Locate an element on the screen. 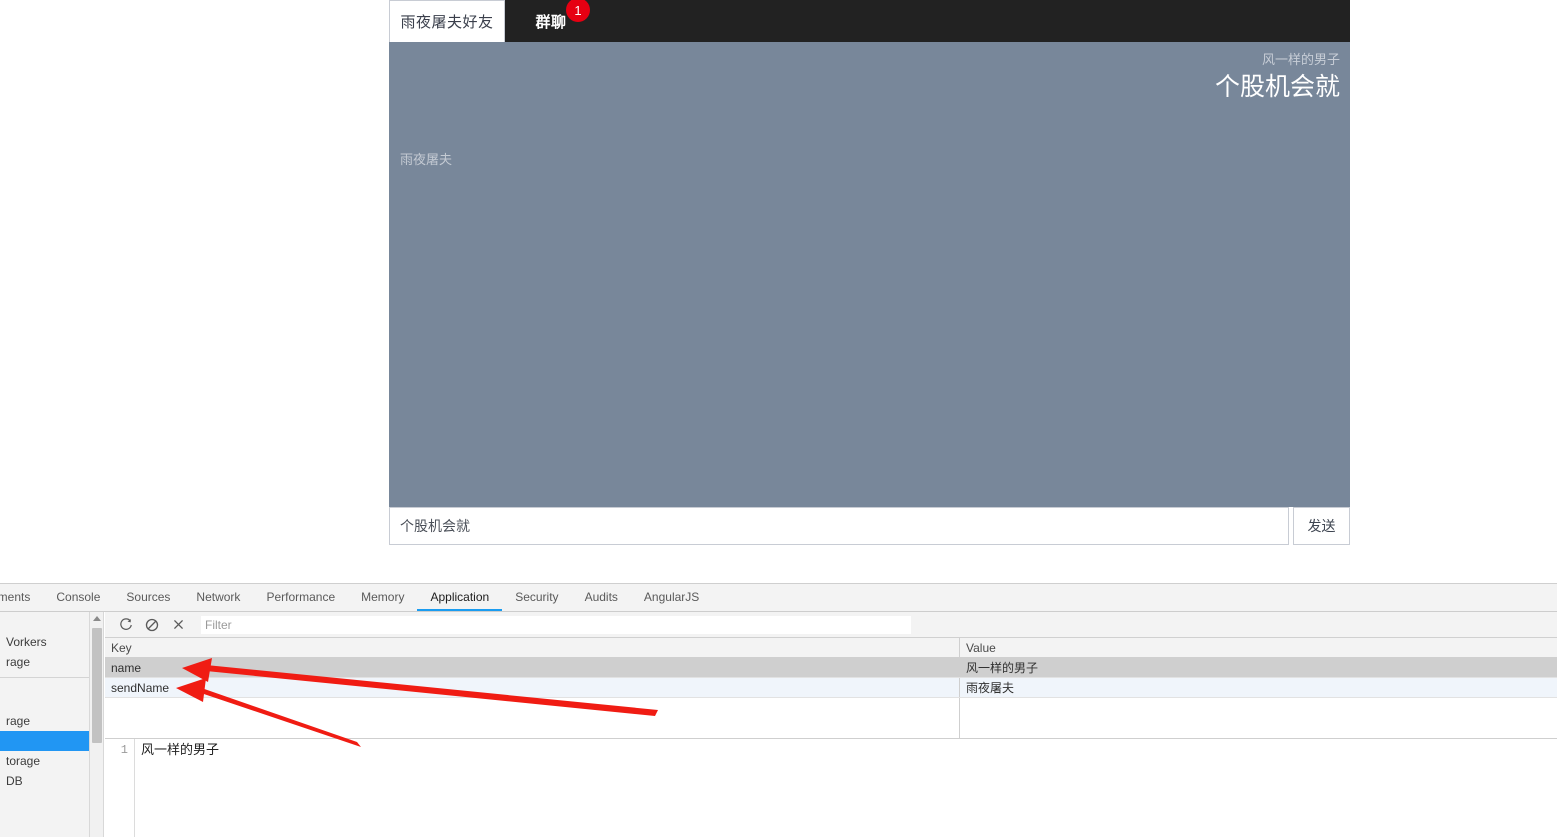 This screenshot has height=837, width=1557. send-button: 发送 is located at coordinates (1321, 526).